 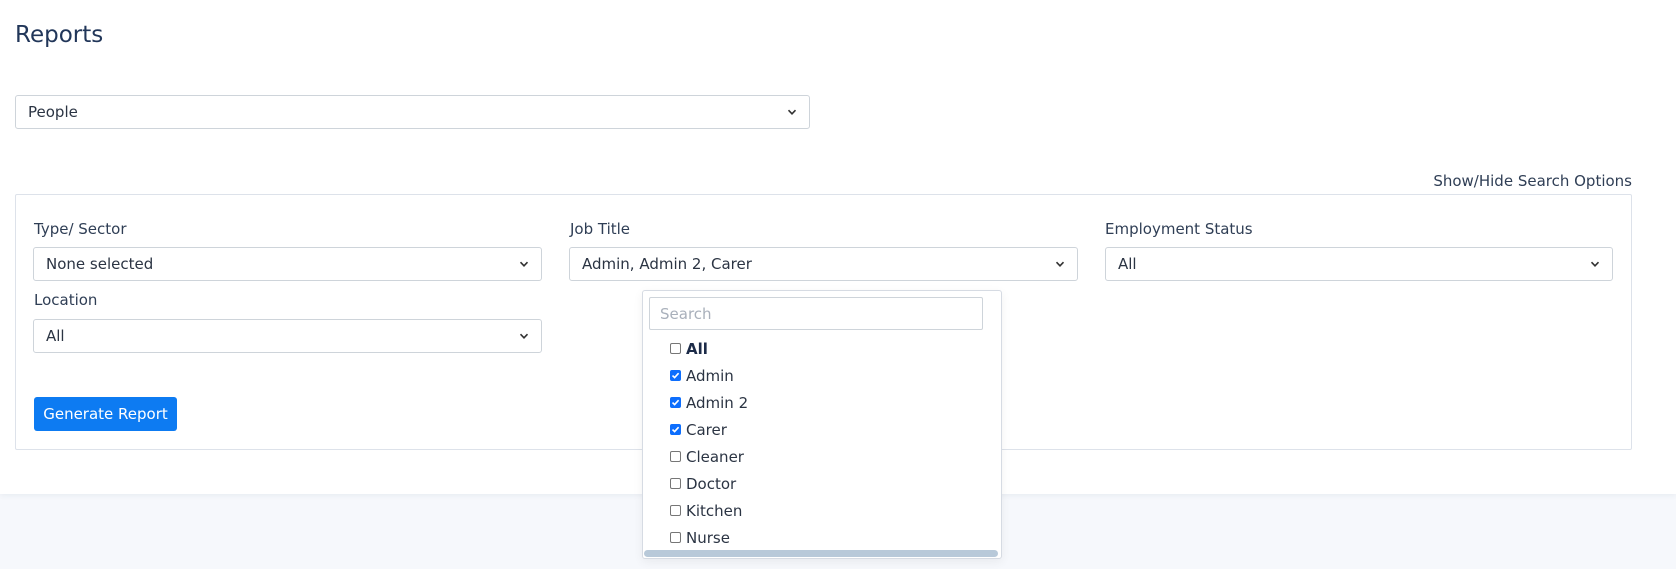 What do you see at coordinates (715, 456) in the screenshot?
I see `job-title-option-label: Cleaner` at bounding box center [715, 456].